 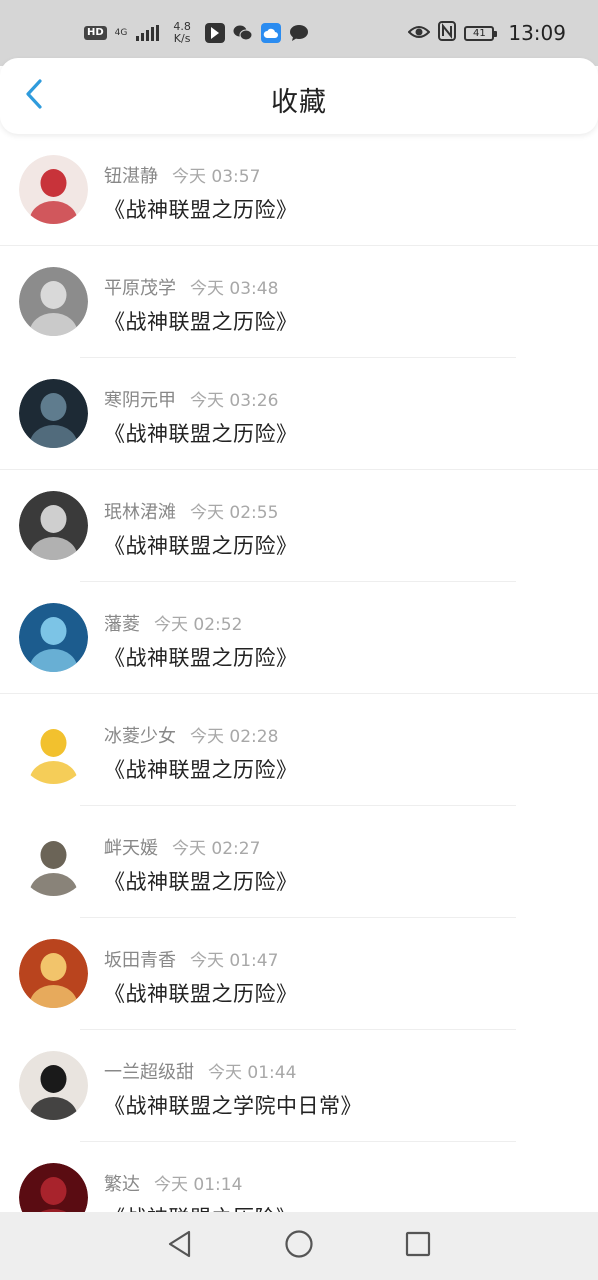 What do you see at coordinates (299, 414) in the screenshot?
I see `favorite-item: 寒阴元甲 今天 03:26 《战神联盟之历险》` at bounding box center [299, 414].